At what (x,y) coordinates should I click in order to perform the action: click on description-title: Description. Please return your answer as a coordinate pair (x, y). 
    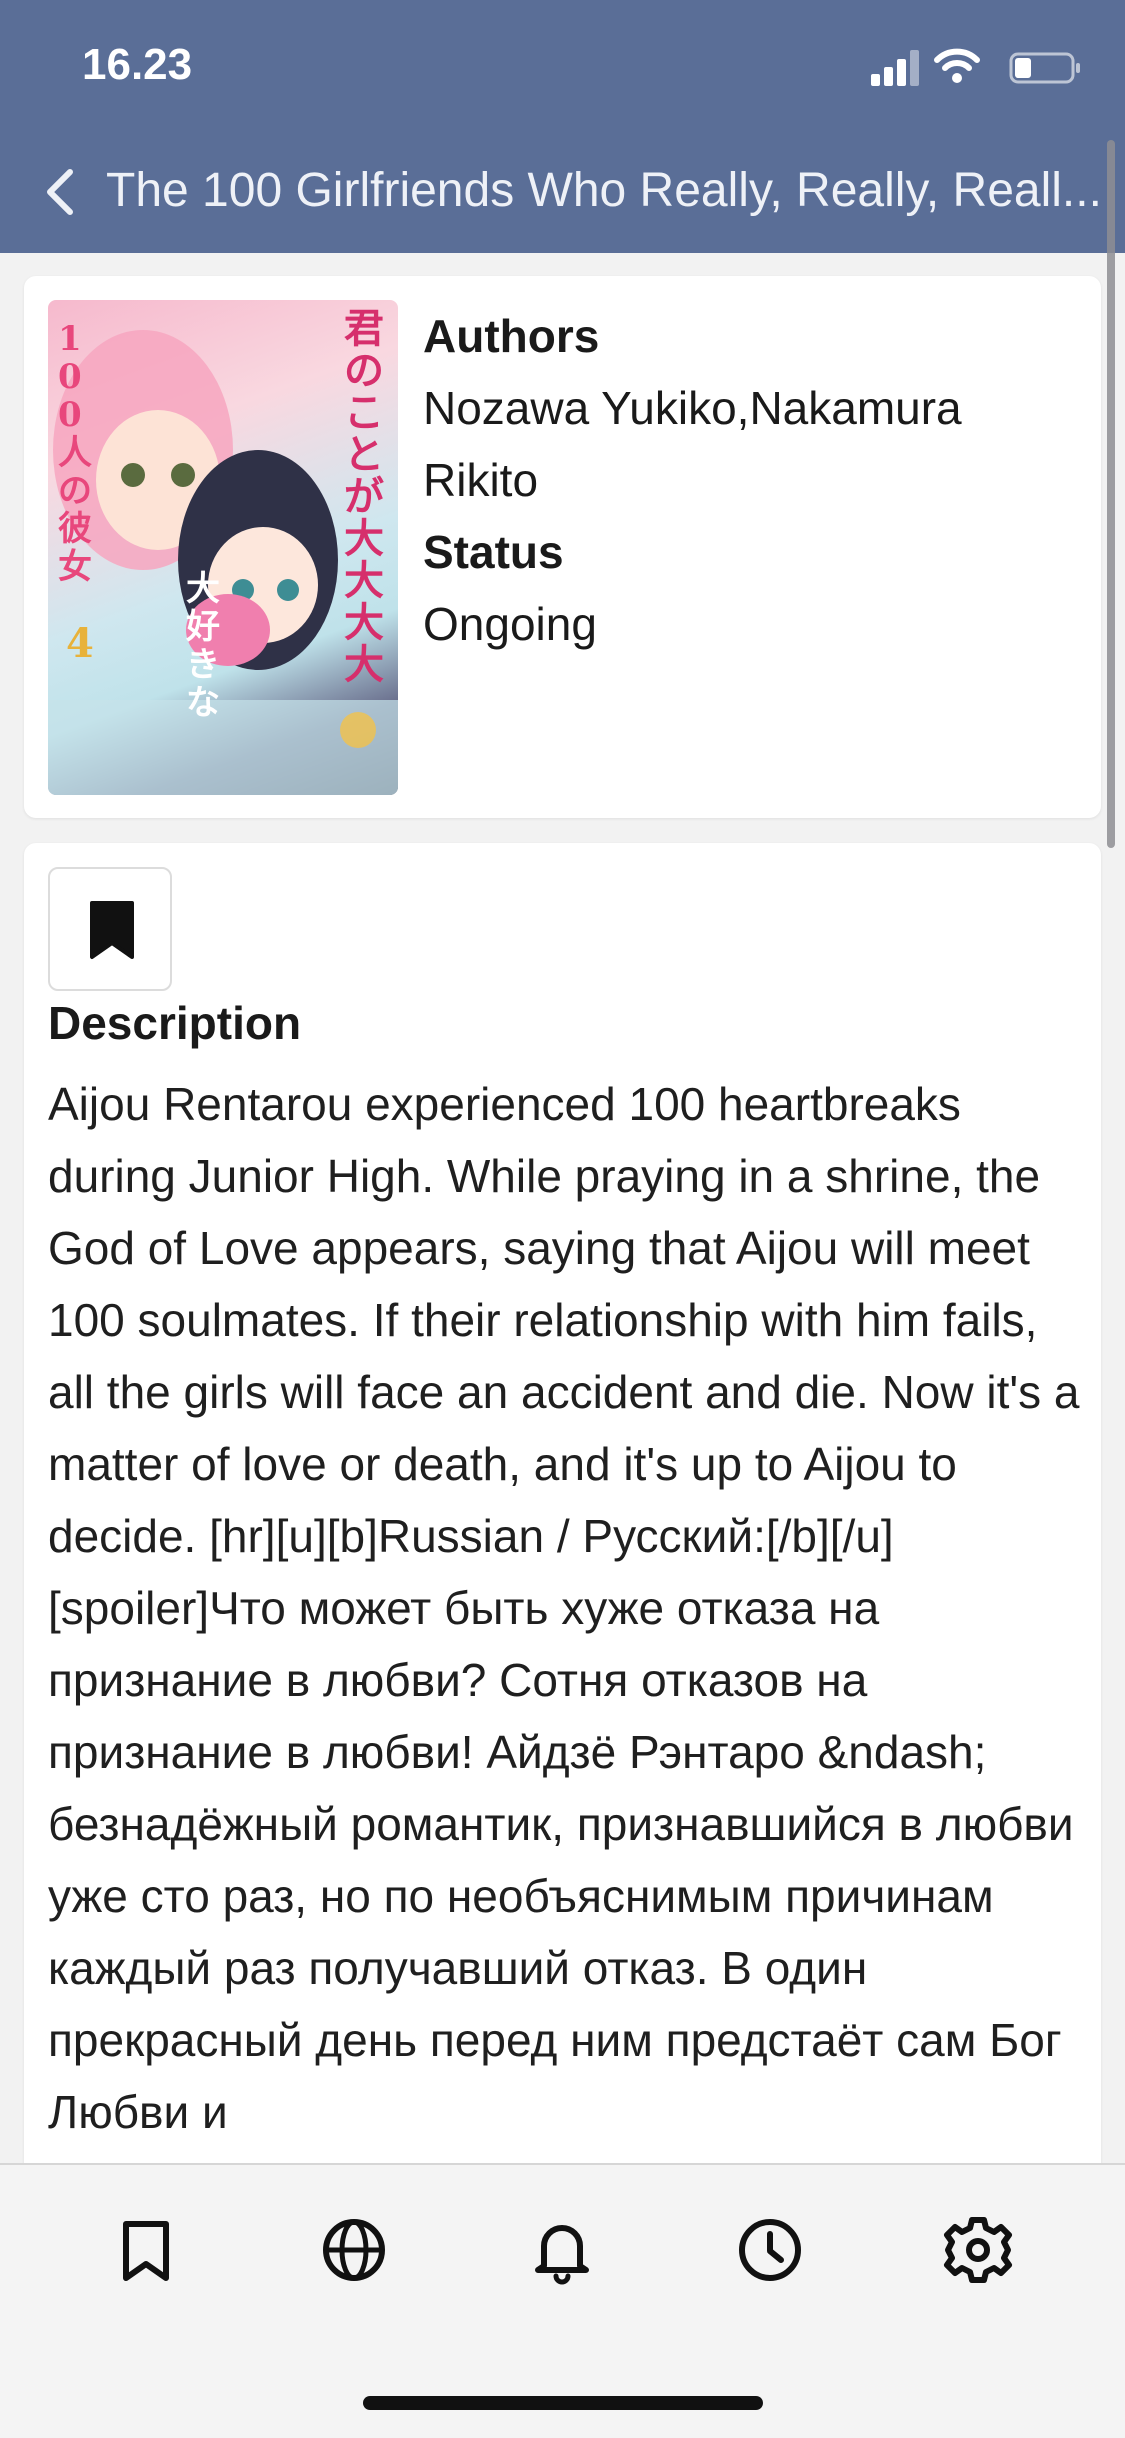
    Looking at the image, I should click on (175, 1023).